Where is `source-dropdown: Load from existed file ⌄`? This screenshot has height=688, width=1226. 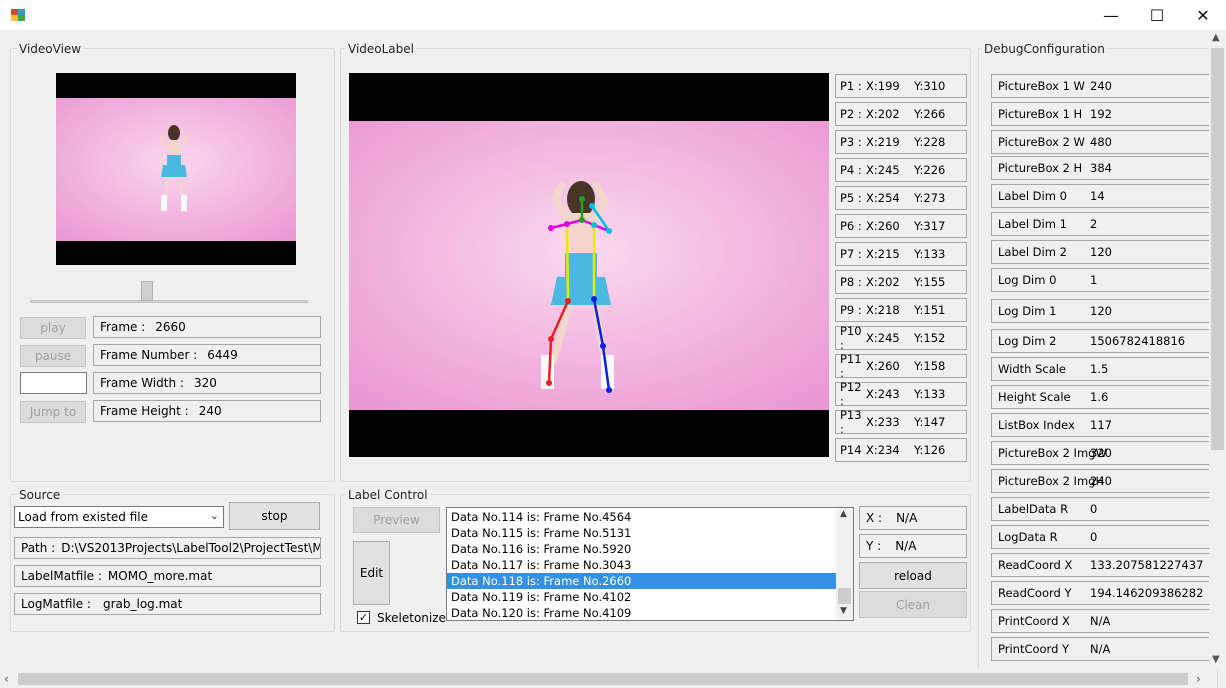 source-dropdown: Load from existed file ⌄ is located at coordinates (119, 517).